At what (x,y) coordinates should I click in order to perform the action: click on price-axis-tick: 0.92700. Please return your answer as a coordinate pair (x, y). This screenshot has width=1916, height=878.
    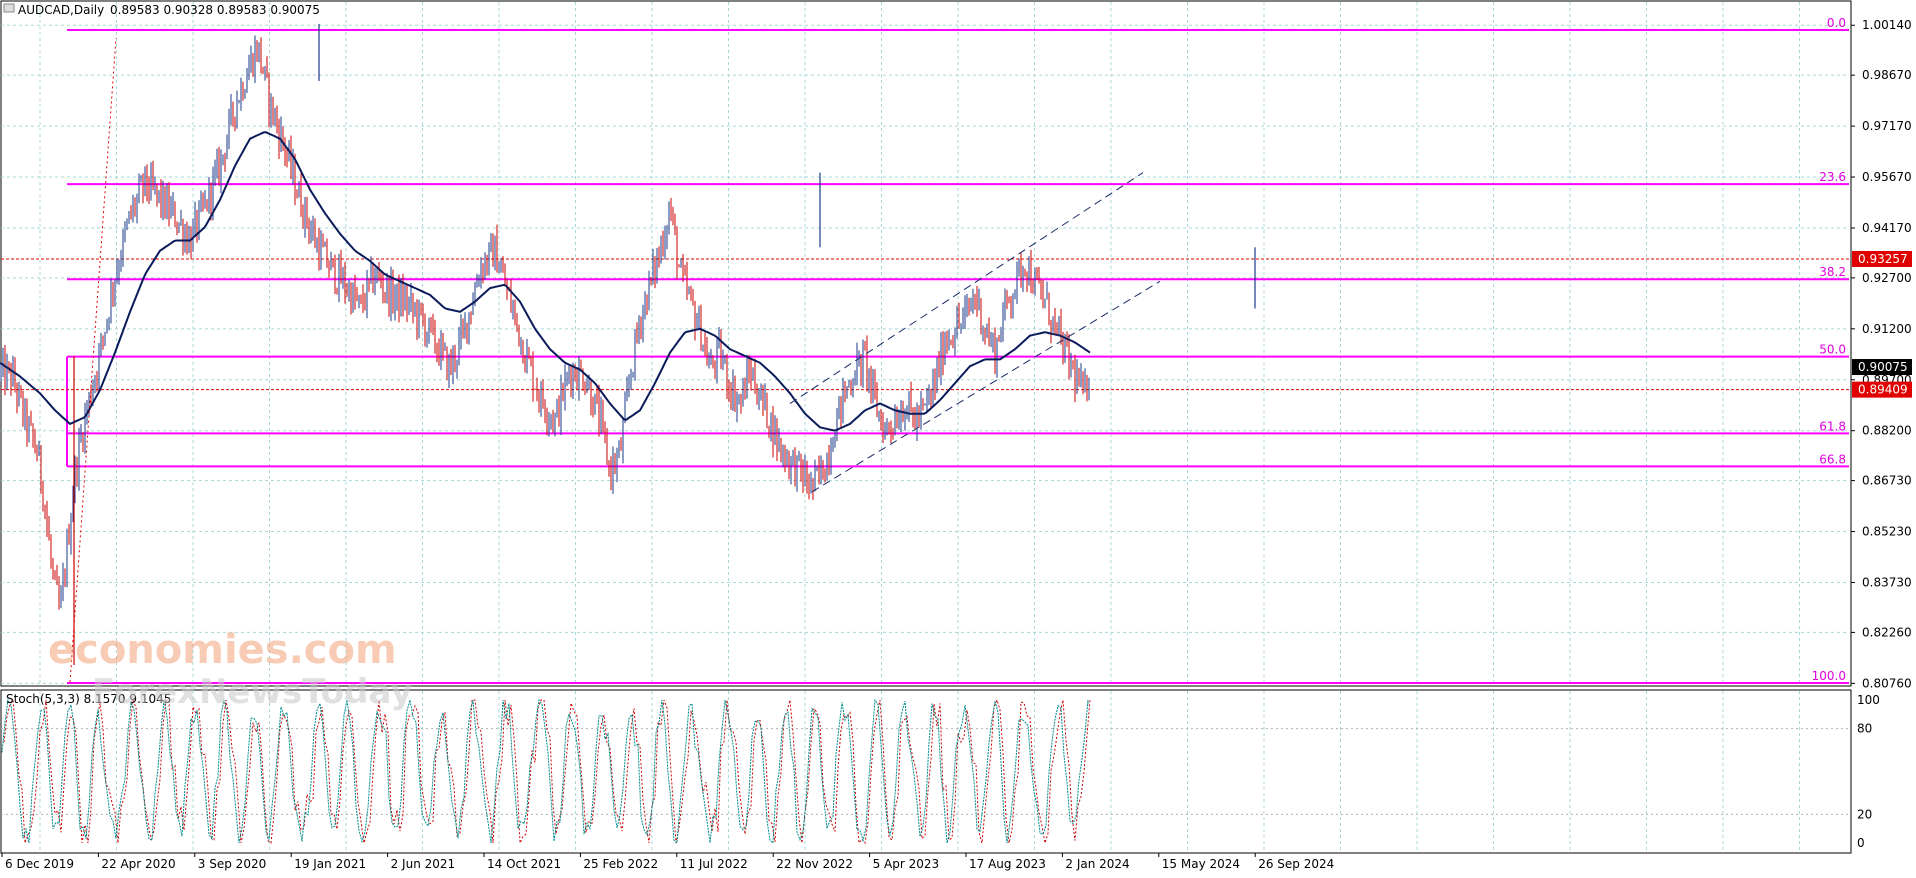
    Looking at the image, I should click on (1887, 278).